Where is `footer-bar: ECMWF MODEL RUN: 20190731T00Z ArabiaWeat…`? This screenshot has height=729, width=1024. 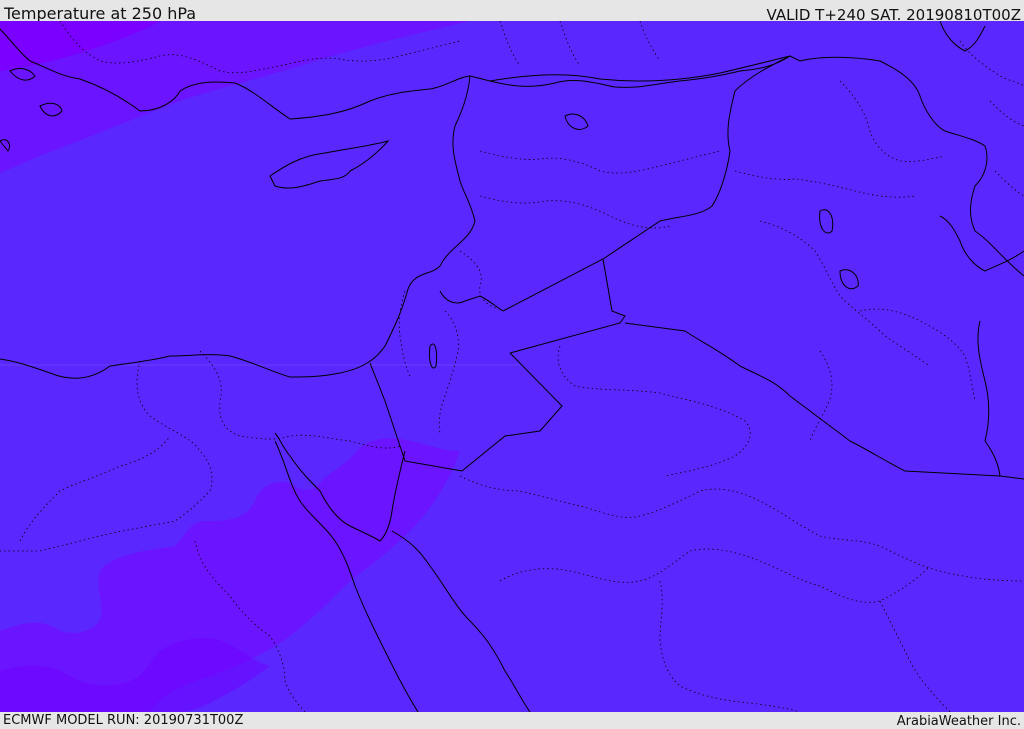 footer-bar: ECMWF MODEL RUN: 20190731T00Z ArabiaWeat… is located at coordinates (512, 720).